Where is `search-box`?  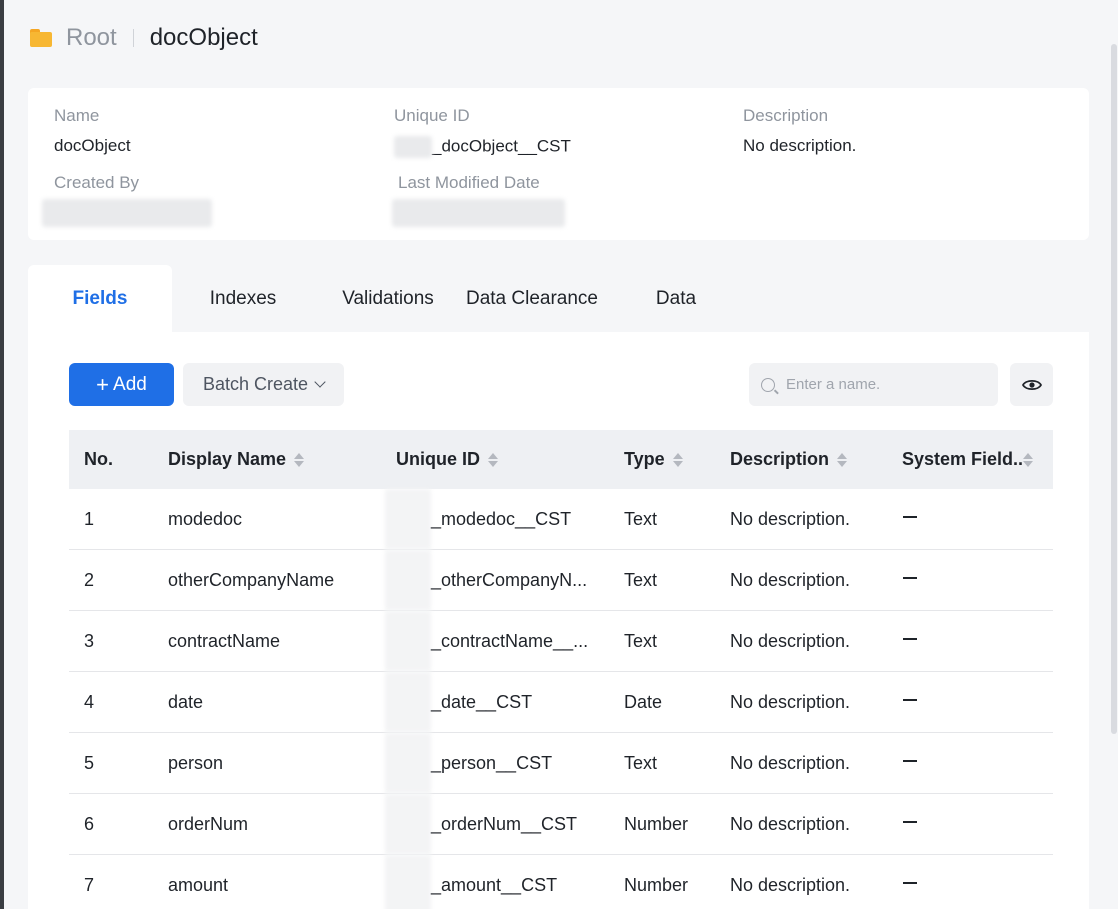 search-box is located at coordinates (873, 384).